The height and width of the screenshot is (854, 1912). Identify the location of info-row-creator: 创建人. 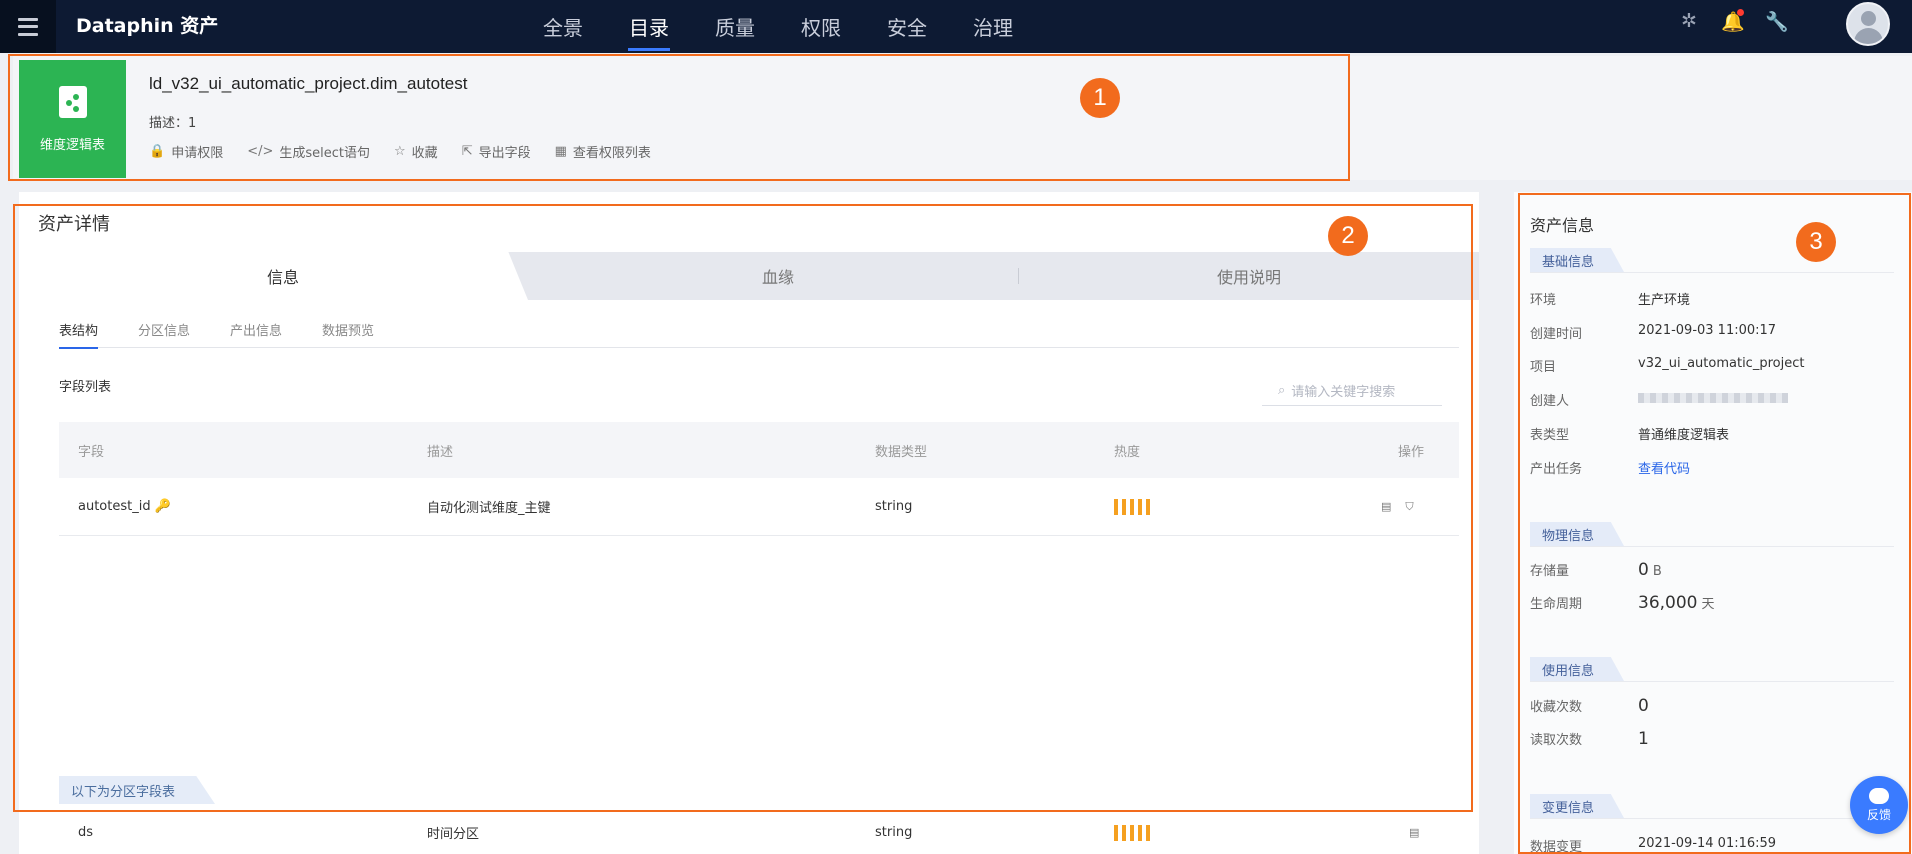
(1659, 399).